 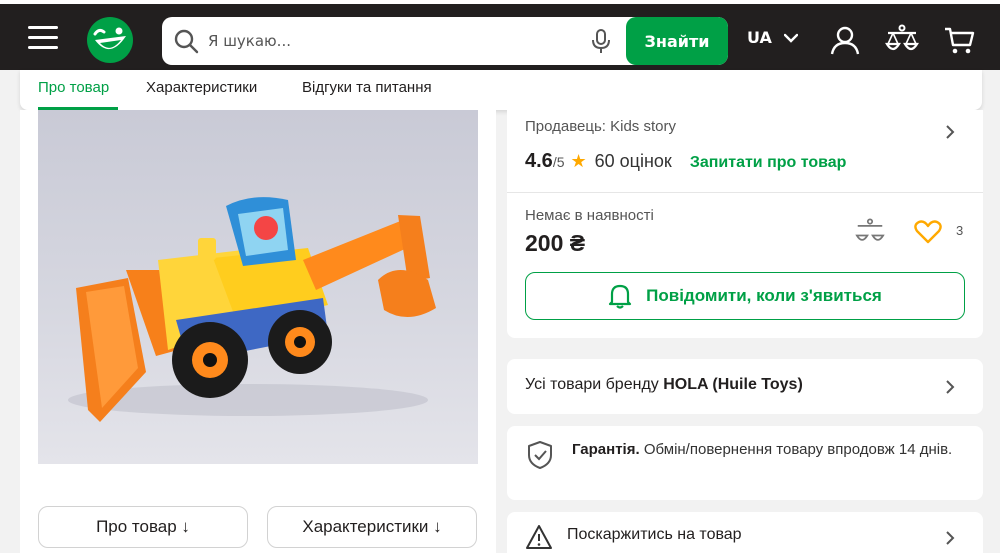 What do you see at coordinates (398, 41) in the screenshot?
I see `search-input` at bounding box center [398, 41].